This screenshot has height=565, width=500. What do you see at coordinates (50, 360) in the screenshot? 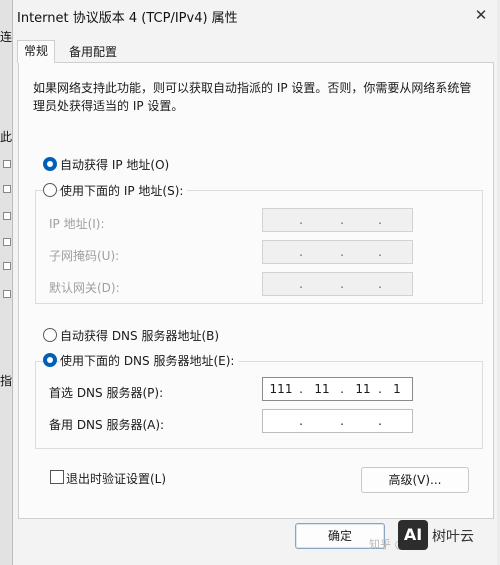
I see `manual-dns-radio` at bounding box center [50, 360].